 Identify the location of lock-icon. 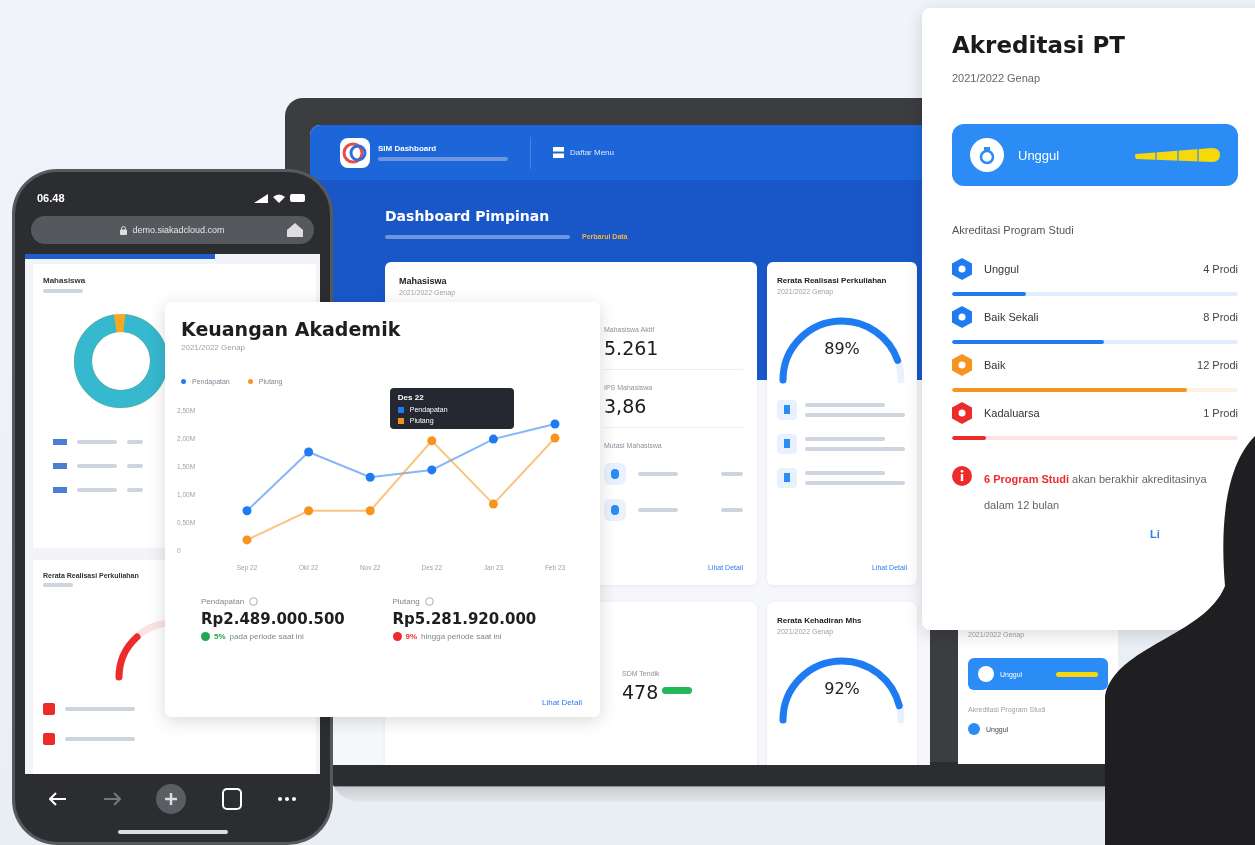
(124, 230).